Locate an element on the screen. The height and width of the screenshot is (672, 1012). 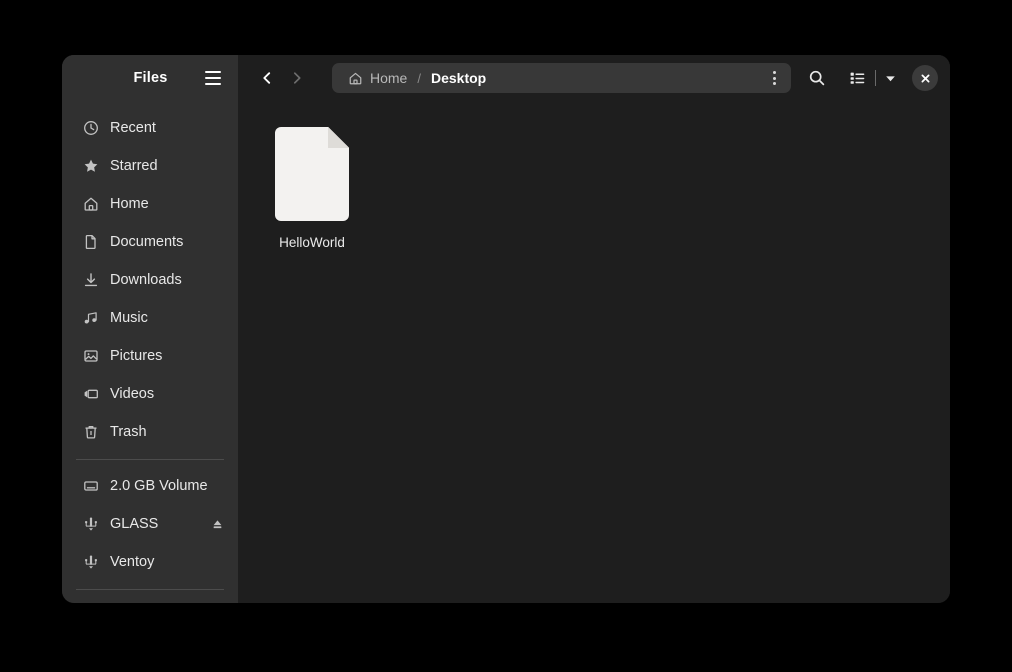
sidebar-item-glass: GLASS is located at coordinates (150, 524).